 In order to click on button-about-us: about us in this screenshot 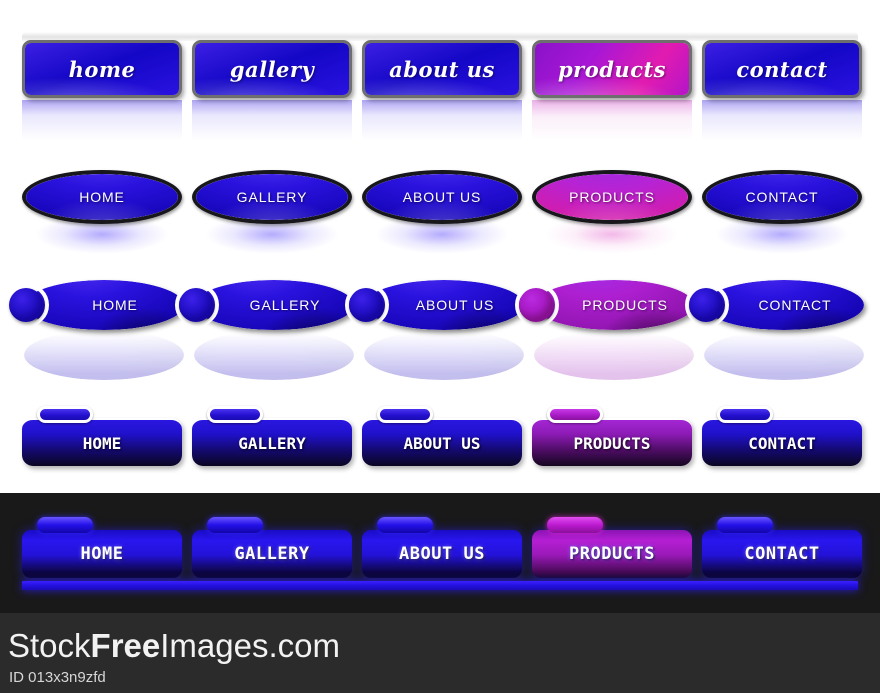, I will do `click(442, 69)`.